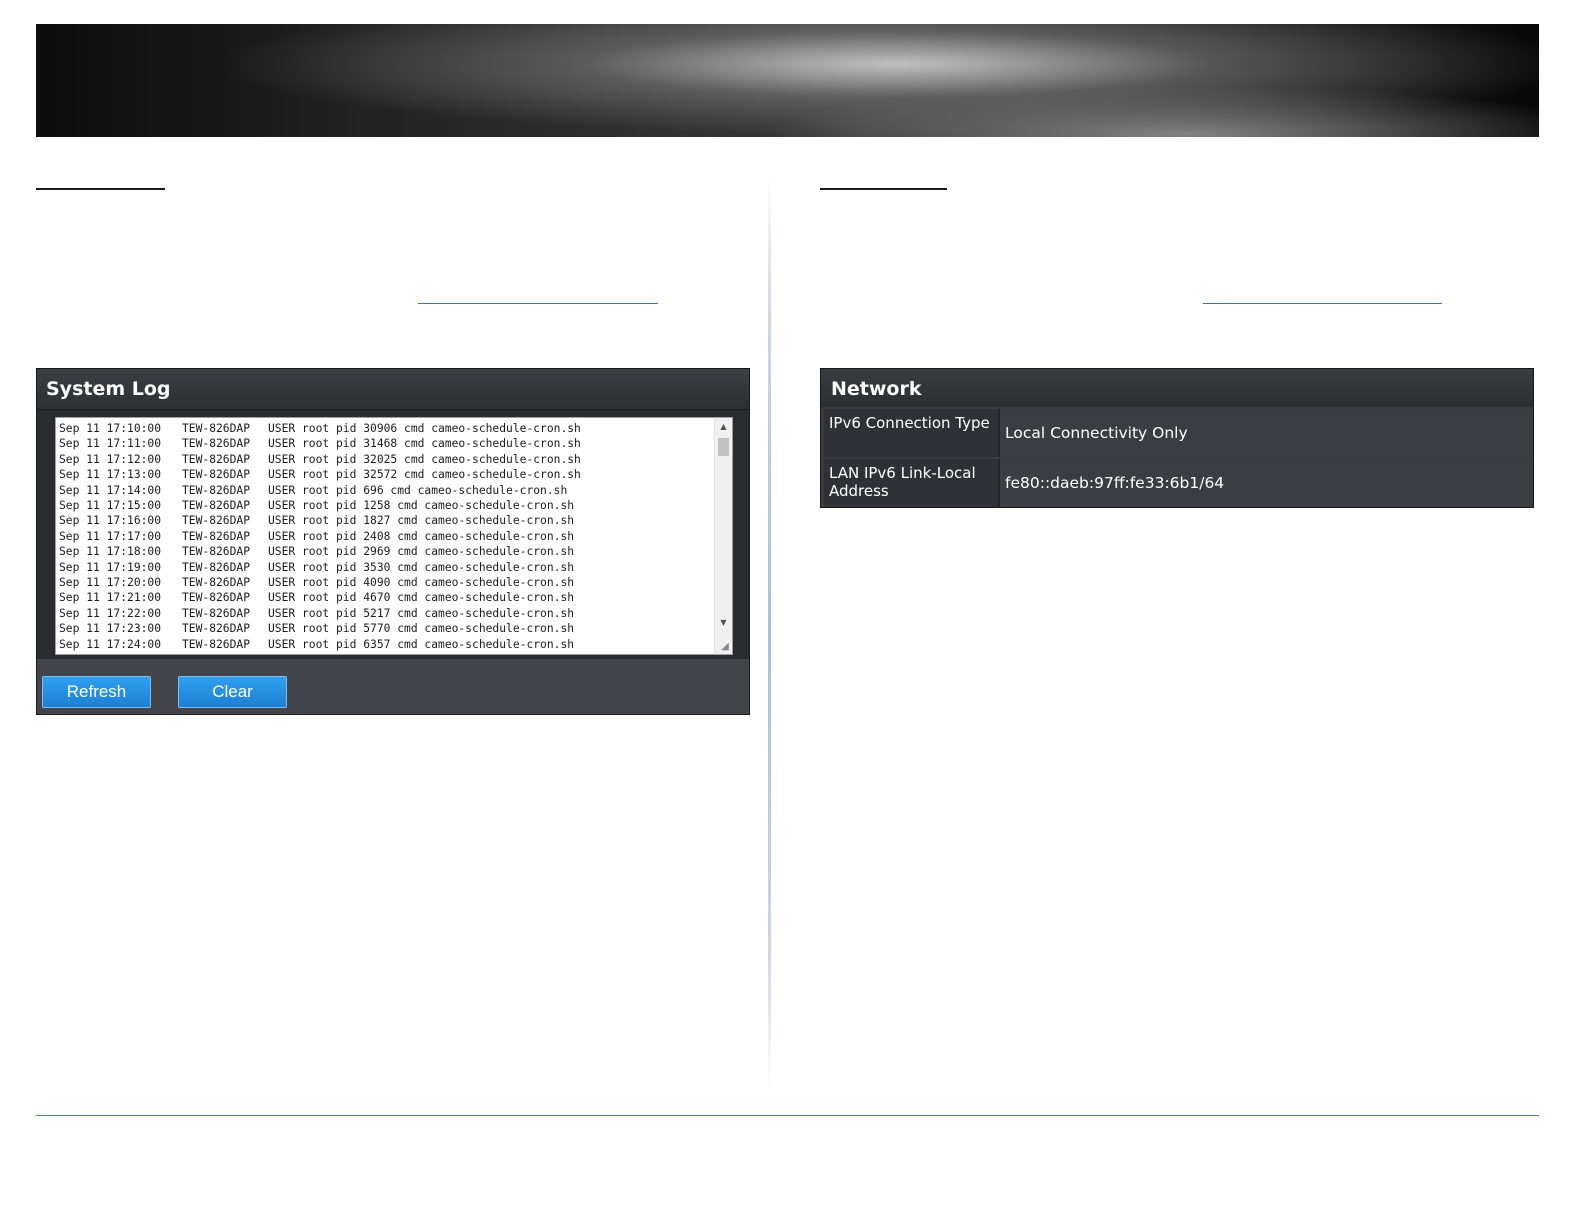 This screenshot has width=1584, height=1224. I want to click on log-date: Sep 11 17:16:00, so click(110, 521).